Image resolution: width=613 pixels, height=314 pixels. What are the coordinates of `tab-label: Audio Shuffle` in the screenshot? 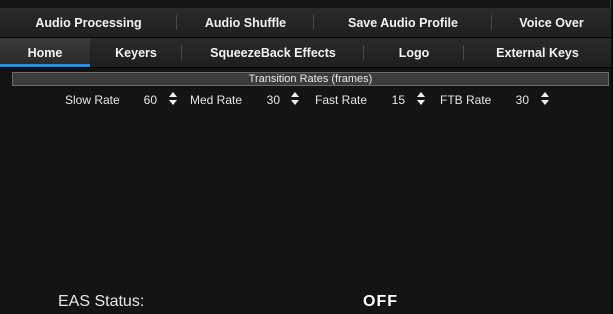 It's located at (245, 22).